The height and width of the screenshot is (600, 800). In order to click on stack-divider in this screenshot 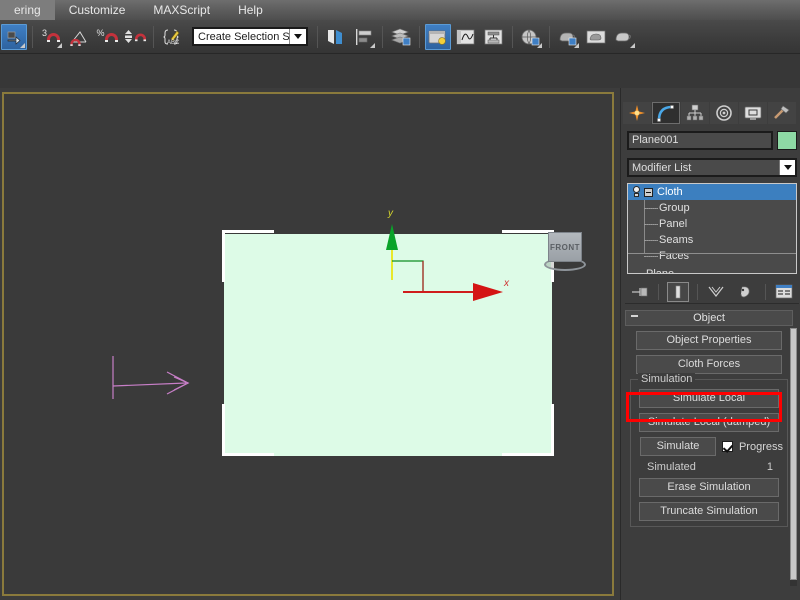, I will do `click(712, 253)`.